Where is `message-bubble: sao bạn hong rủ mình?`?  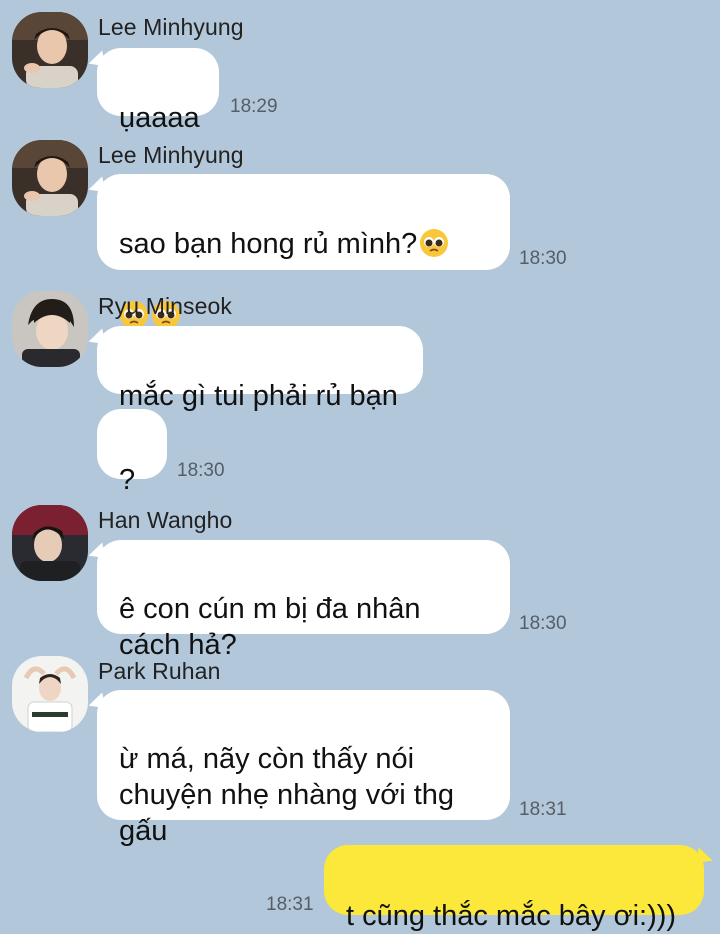
message-bubble: sao bạn hong rủ mình? is located at coordinates (303, 251).